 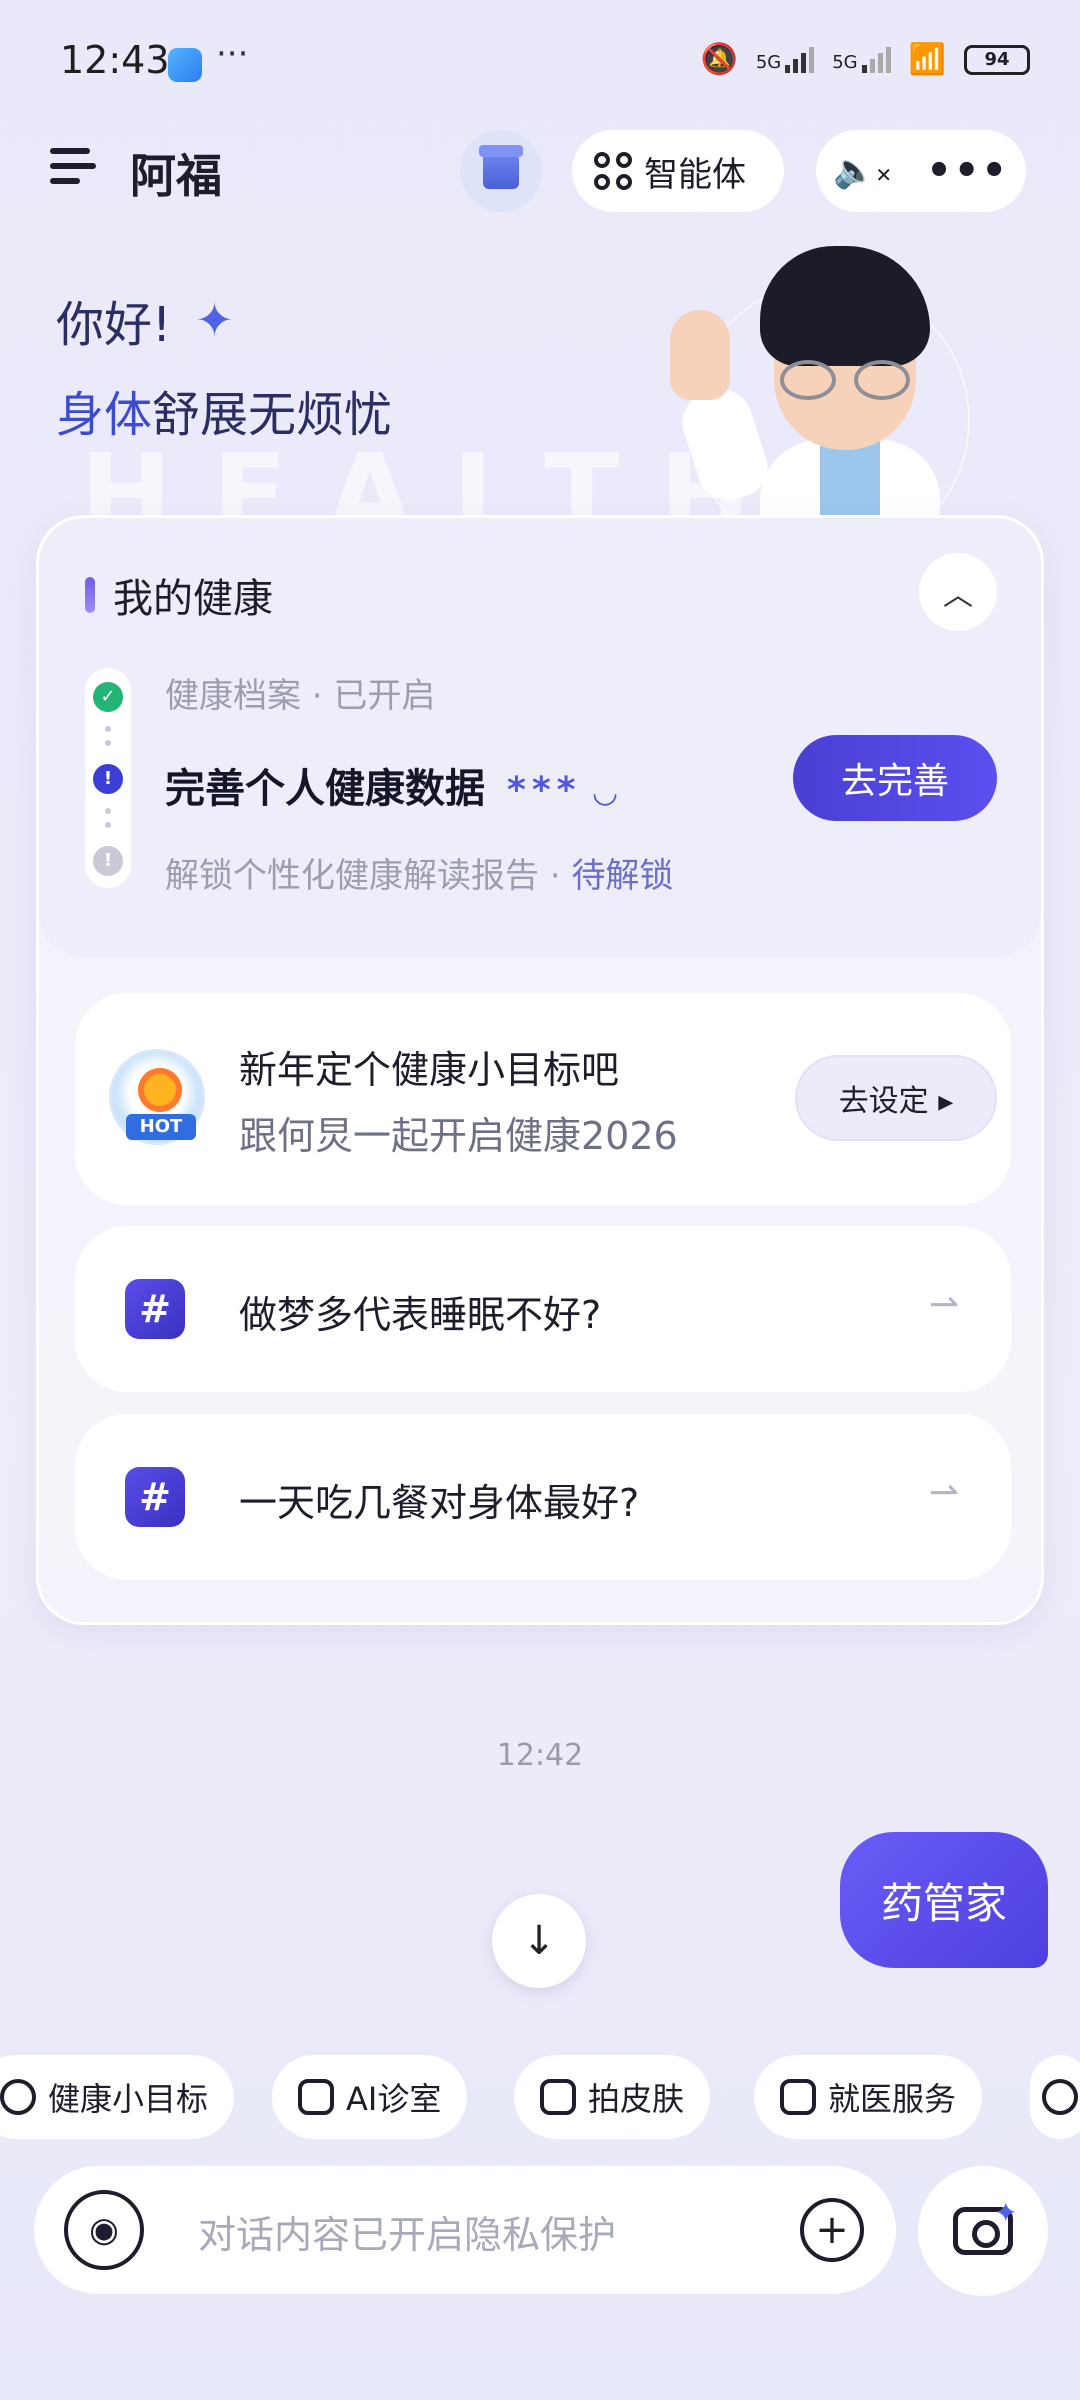 I want to click on hot-flower-icon: HOT, so click(x=157, y=1097).